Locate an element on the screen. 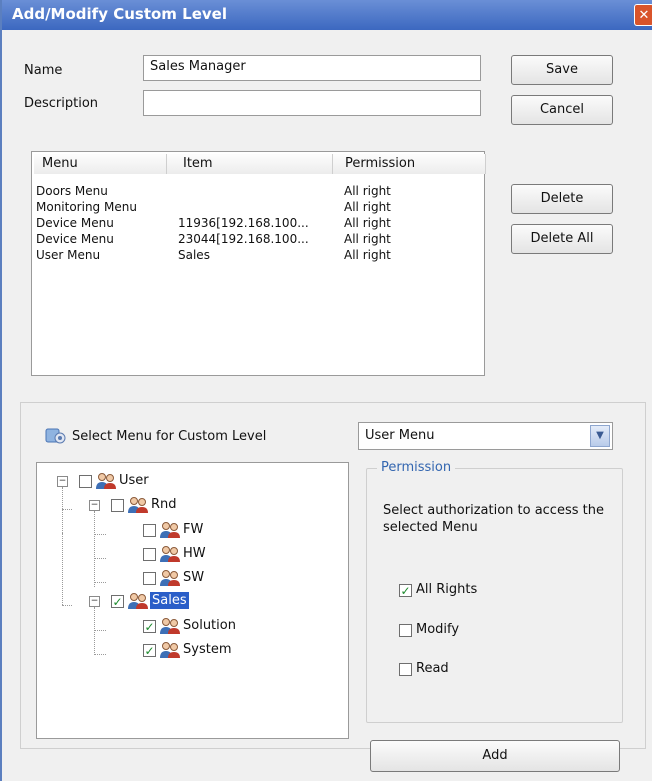 The height and width of the screenshot is (781, 652). save-button: Save is located at coordinates (562, 70).